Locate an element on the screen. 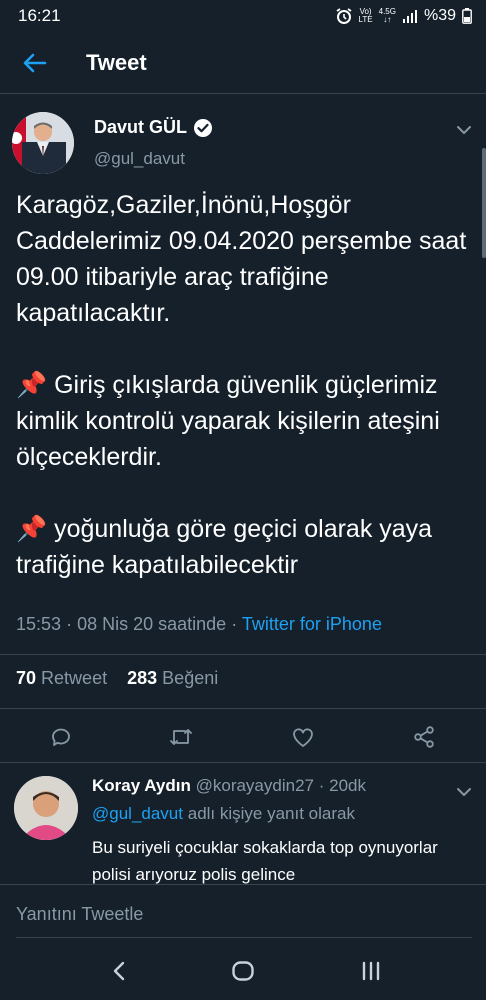 Image resolution: width=486 pixels, height=1000 pixels. replying-to: @gul_davut adlı kişiye yanıt olarak is located at coordinates (223, 814).